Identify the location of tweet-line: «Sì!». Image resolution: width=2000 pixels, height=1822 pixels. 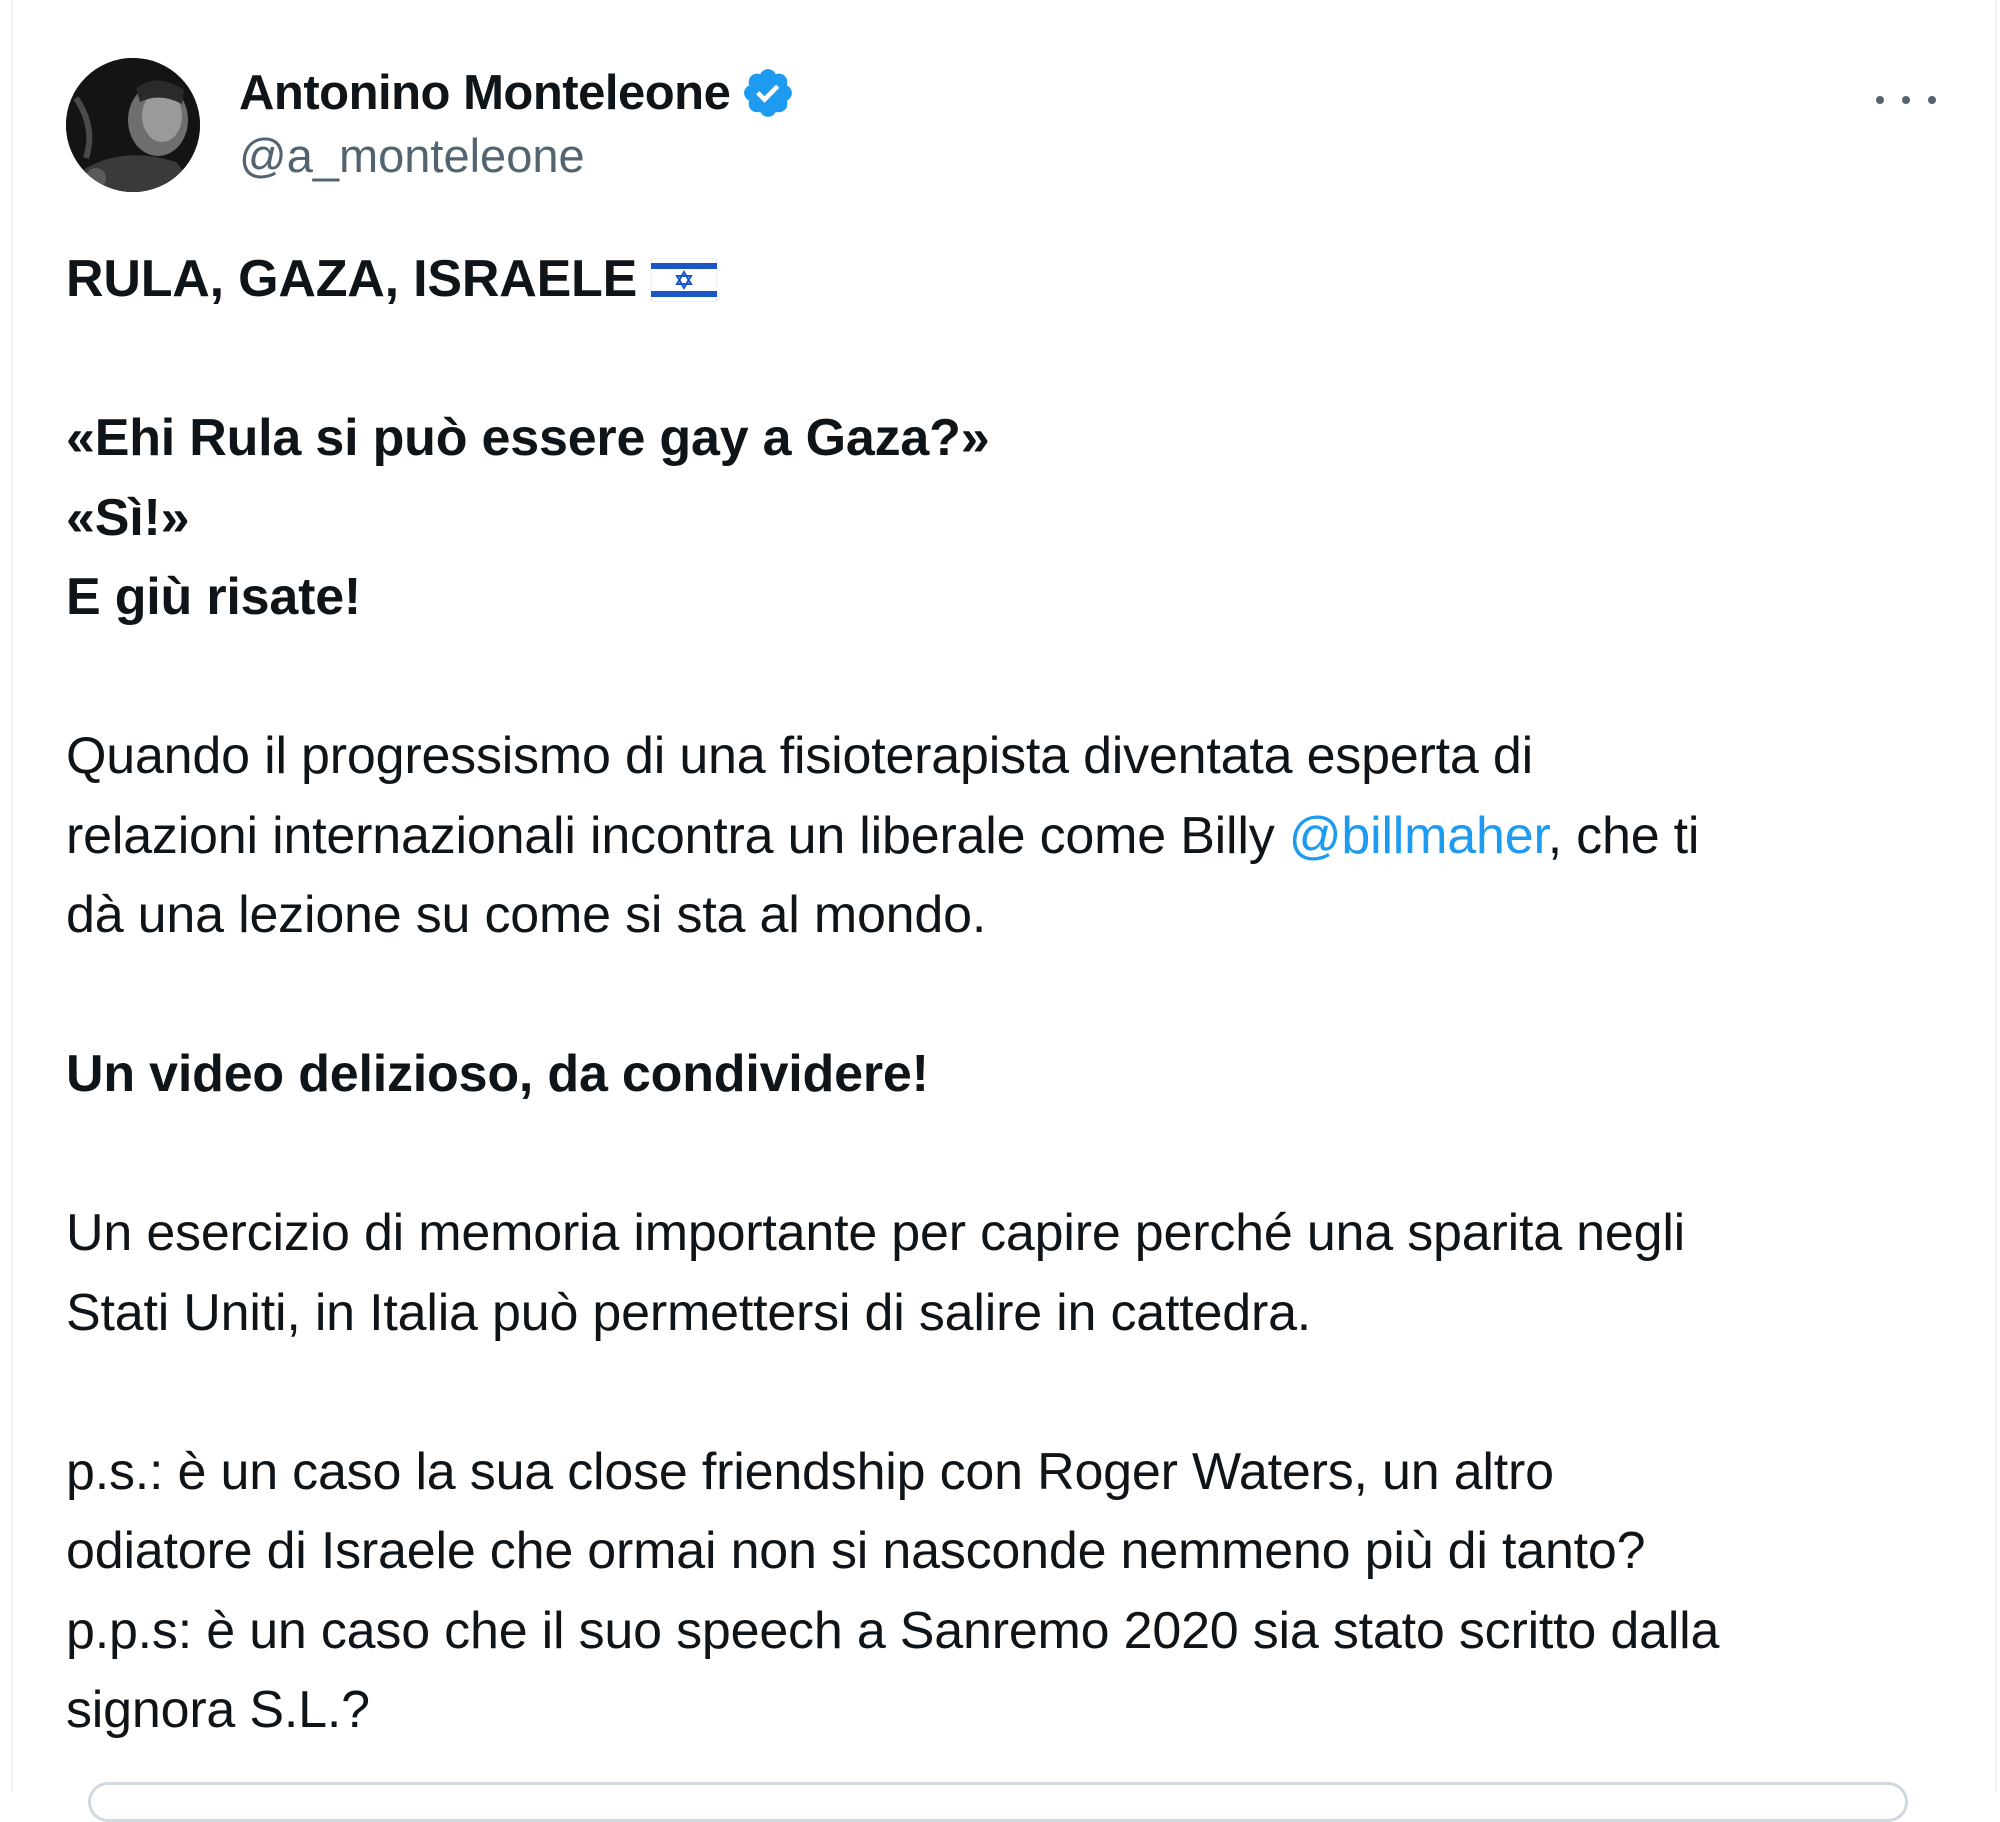
(128, 517).